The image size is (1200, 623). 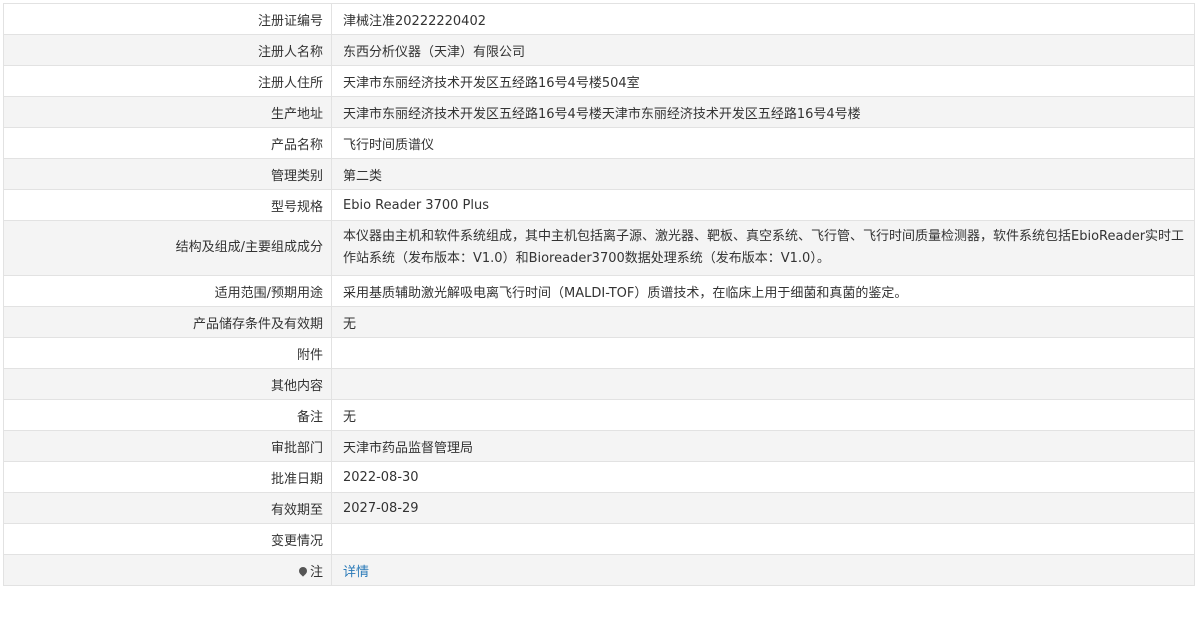 What do you see at coordinates (316, 572) in the screenshot?
I see `note-label: 注` at bounding box center [316, 572].